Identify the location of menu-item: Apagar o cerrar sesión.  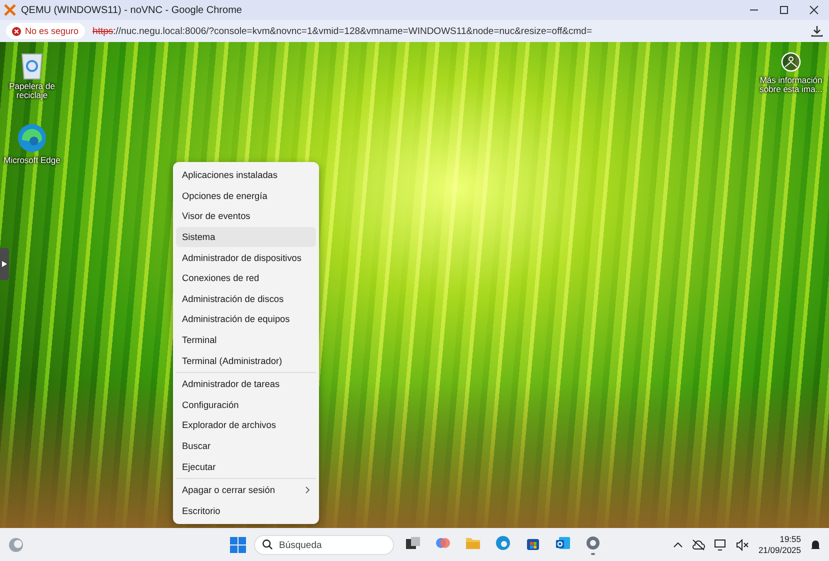
(246, 490).